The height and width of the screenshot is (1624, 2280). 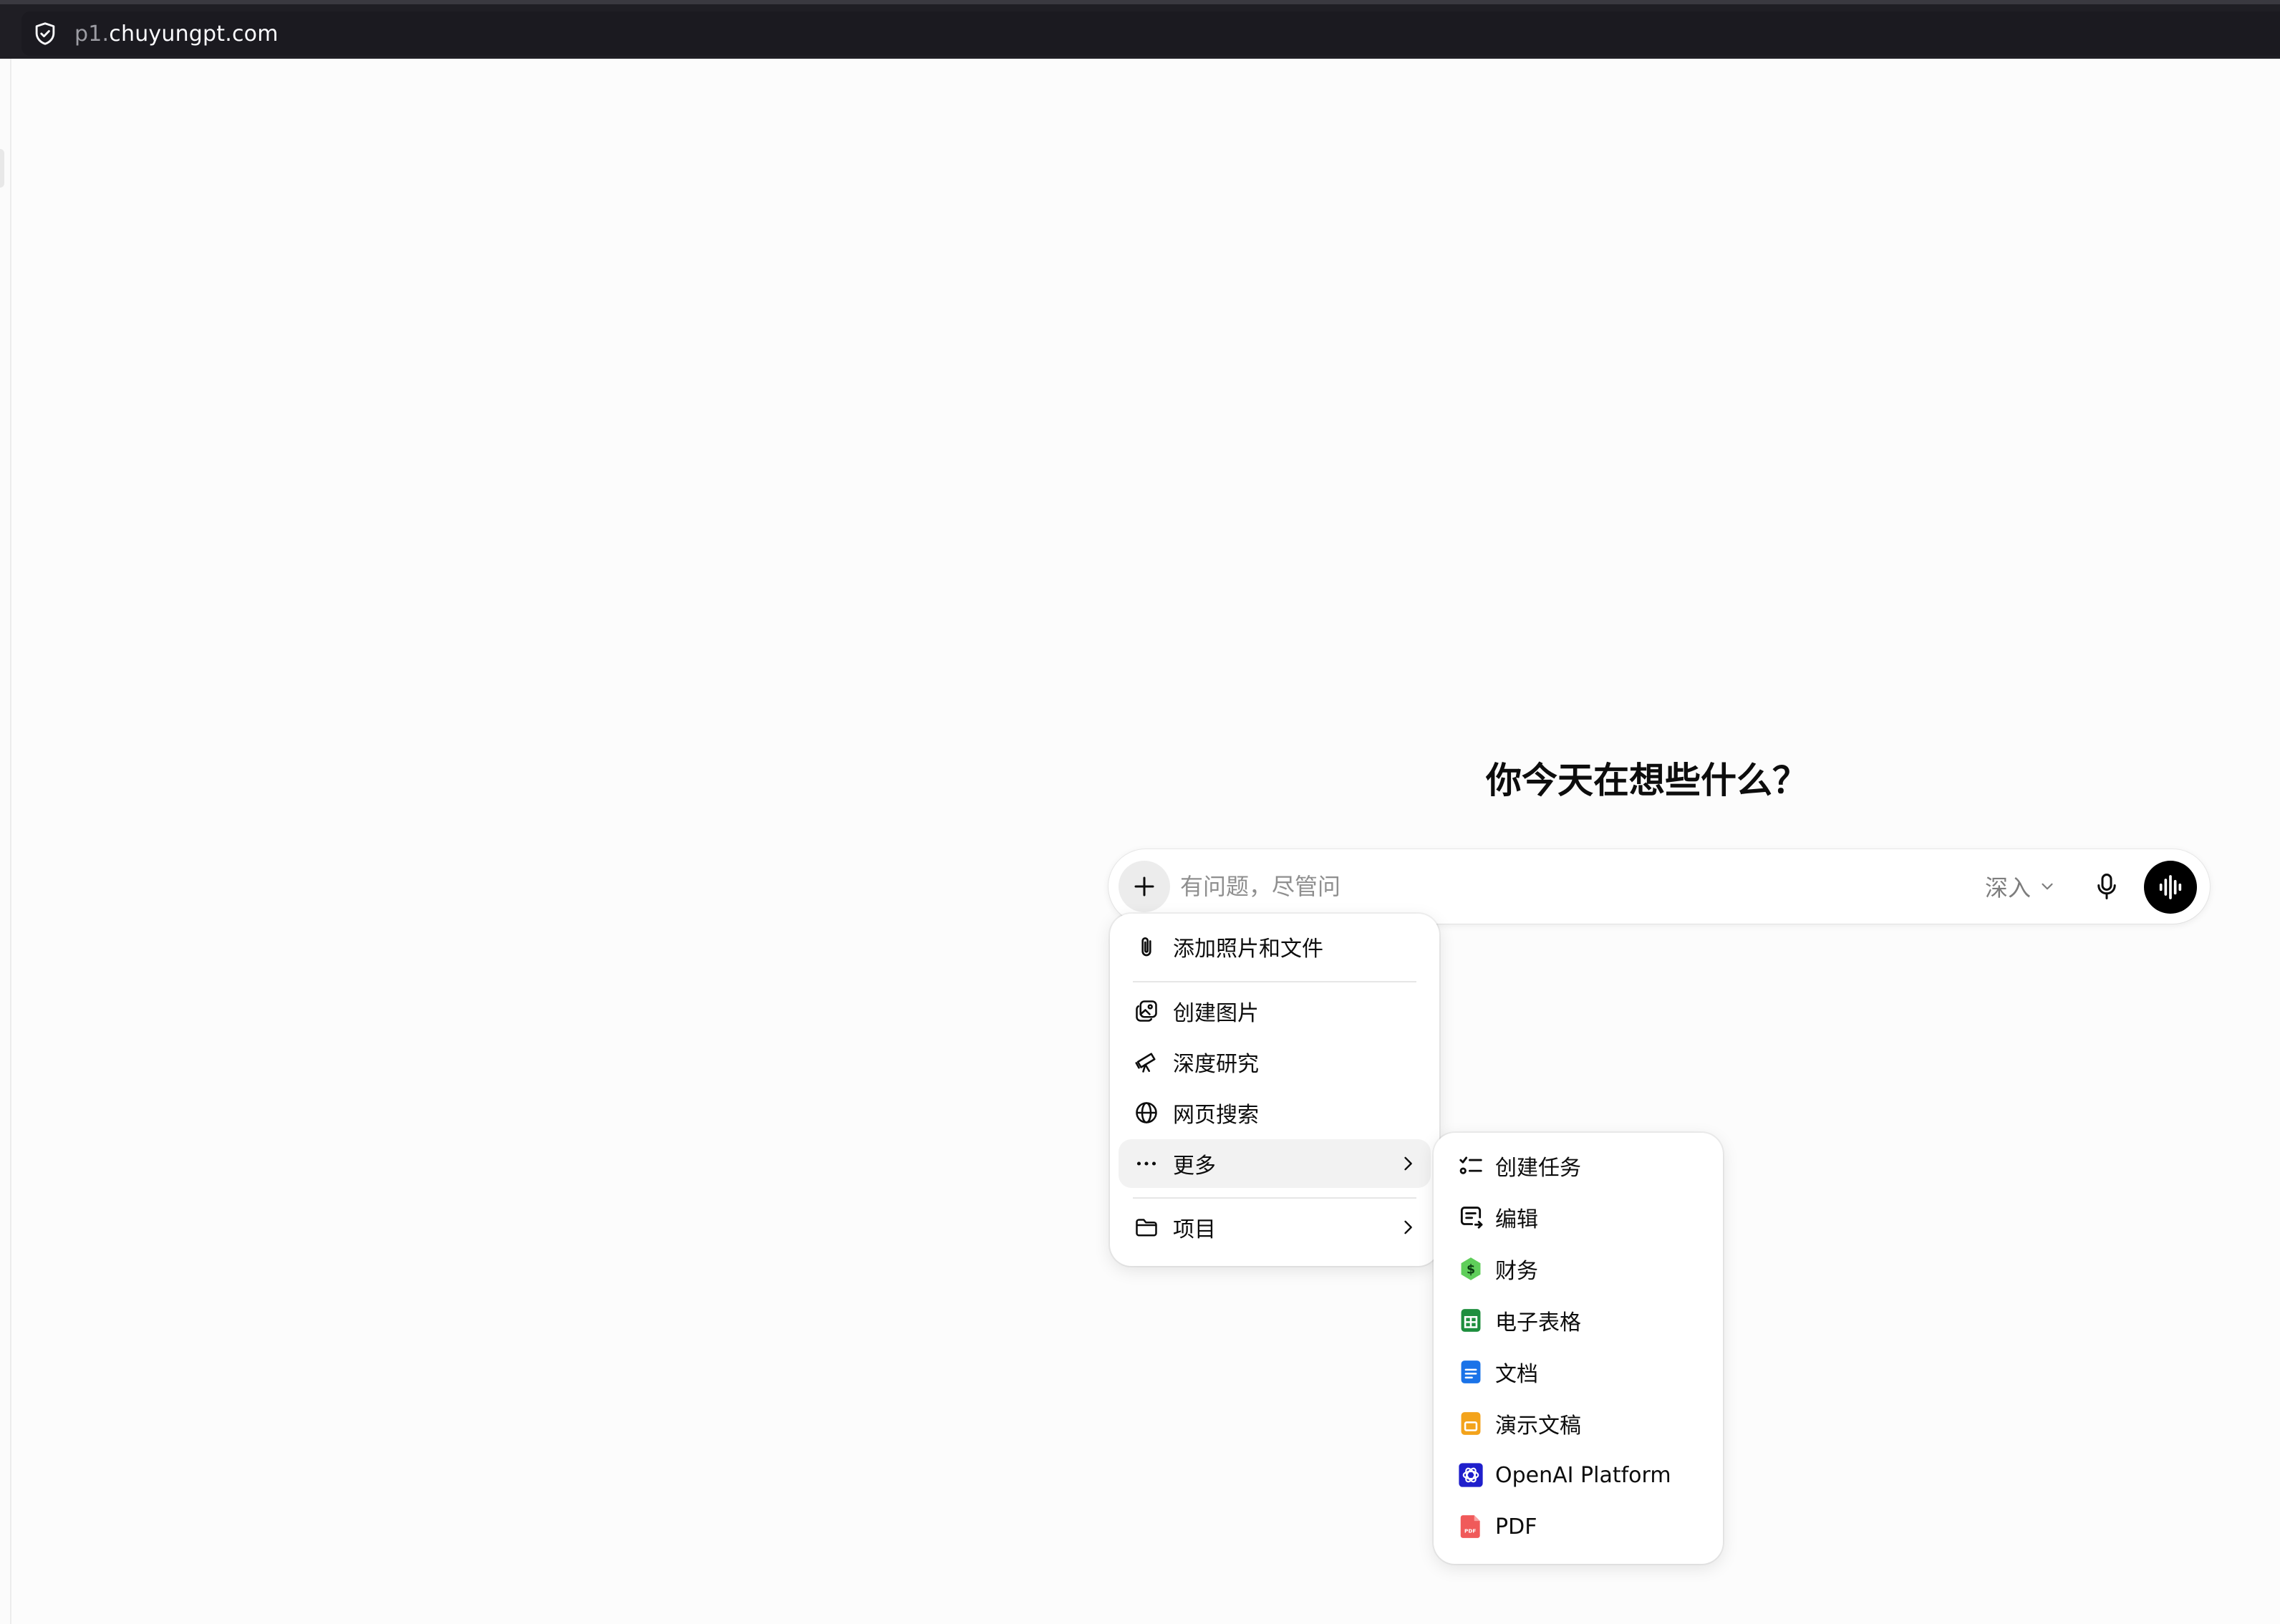 I want to click on globe-icon, so click(x=1146, y=1112).